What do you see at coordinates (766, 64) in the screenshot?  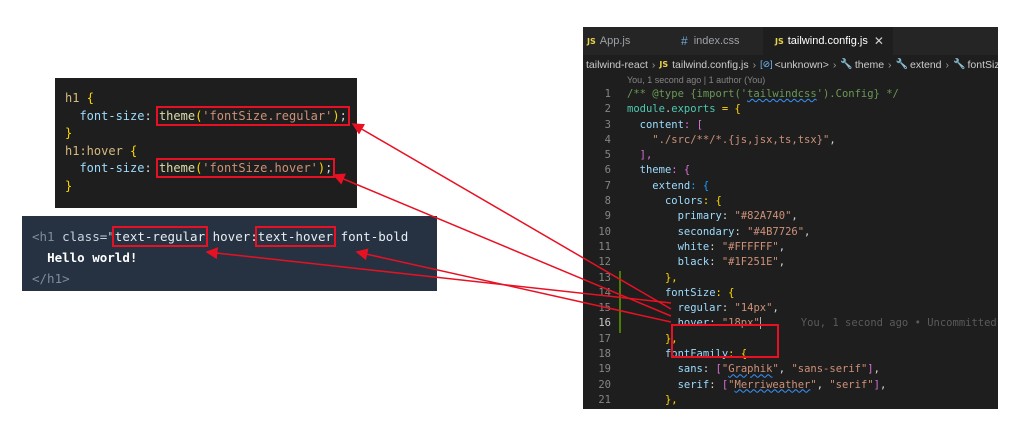 I see `symbol-variable-icon: [⊘]` at bounding box center [766, 64].